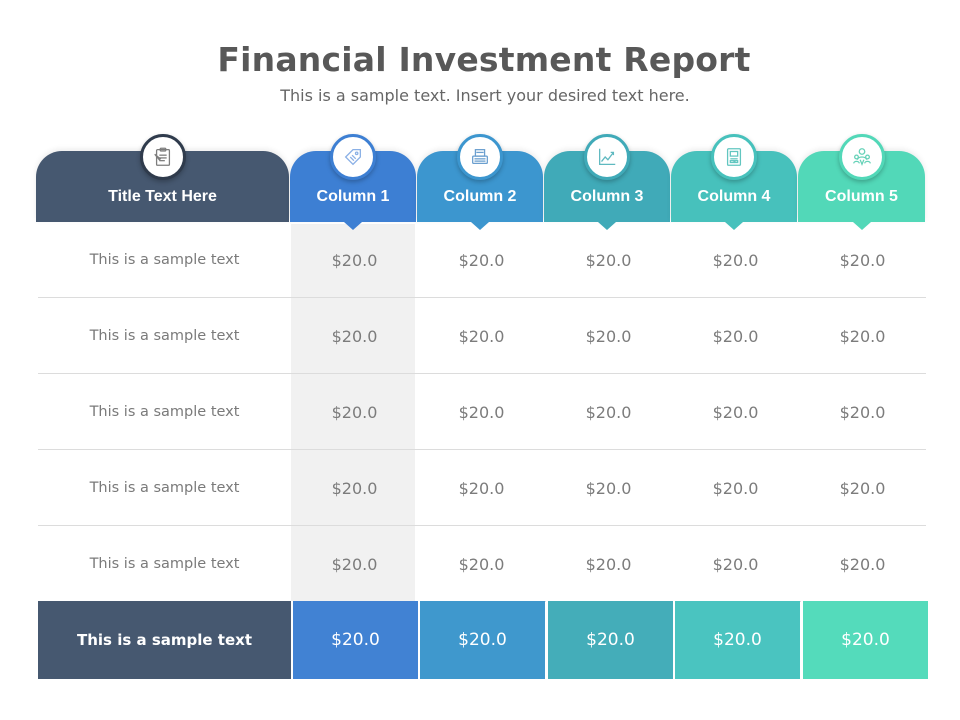 The width and height of the screenshot is (960, 720). I want to click on line-chart-icon, so click(607, 156).